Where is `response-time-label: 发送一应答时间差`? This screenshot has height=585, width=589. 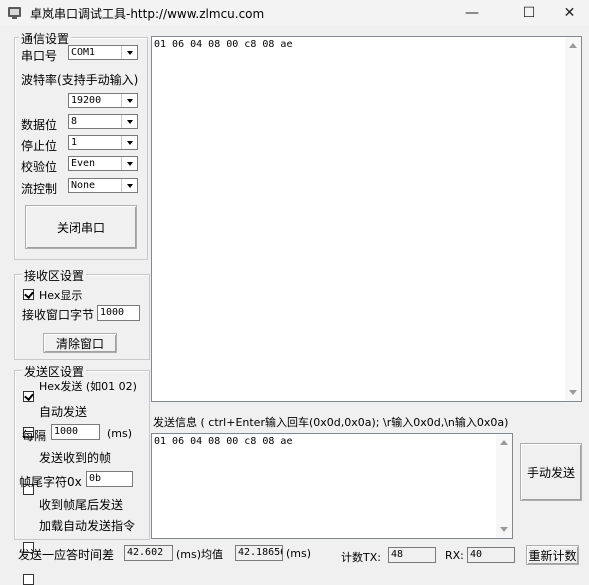 response-time-label: 发送一应答时间差 is located at coordinates (66, 555).